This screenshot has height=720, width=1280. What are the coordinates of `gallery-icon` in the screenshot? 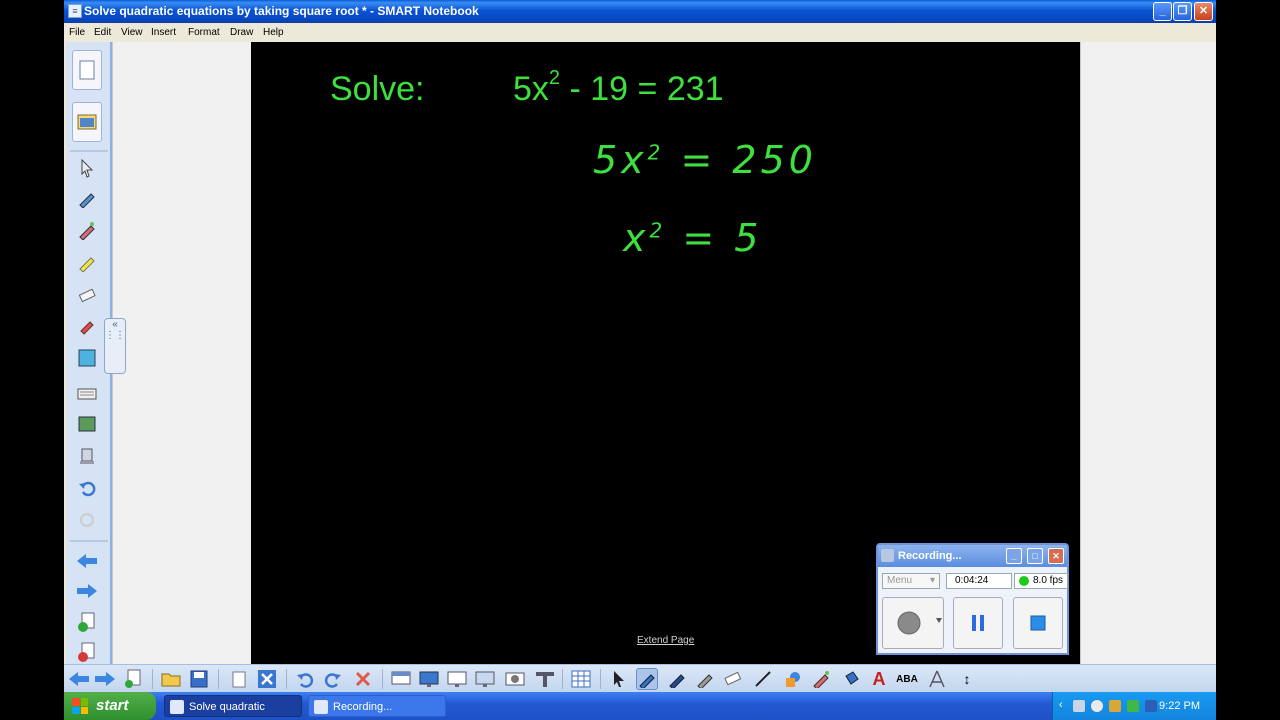 It's located at (87, 122).